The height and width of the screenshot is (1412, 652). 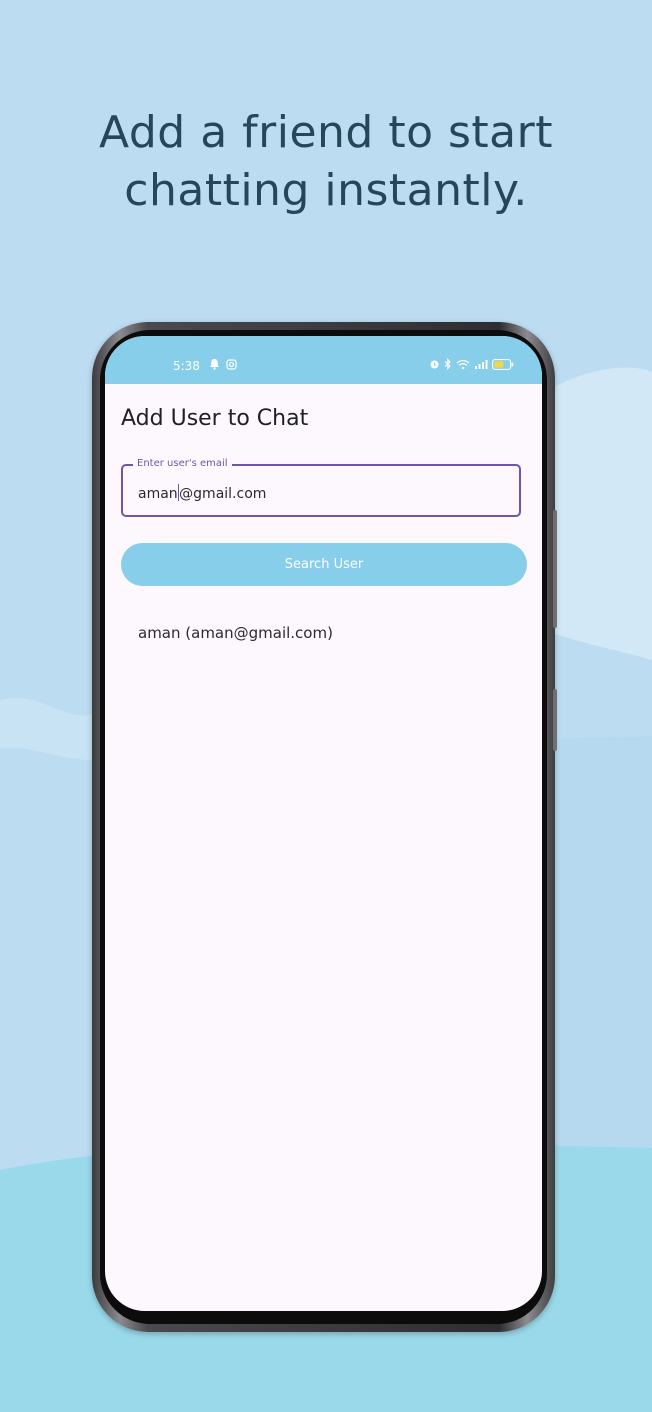 I want to click on status-time: 5:38, so click(x=186, y=366).